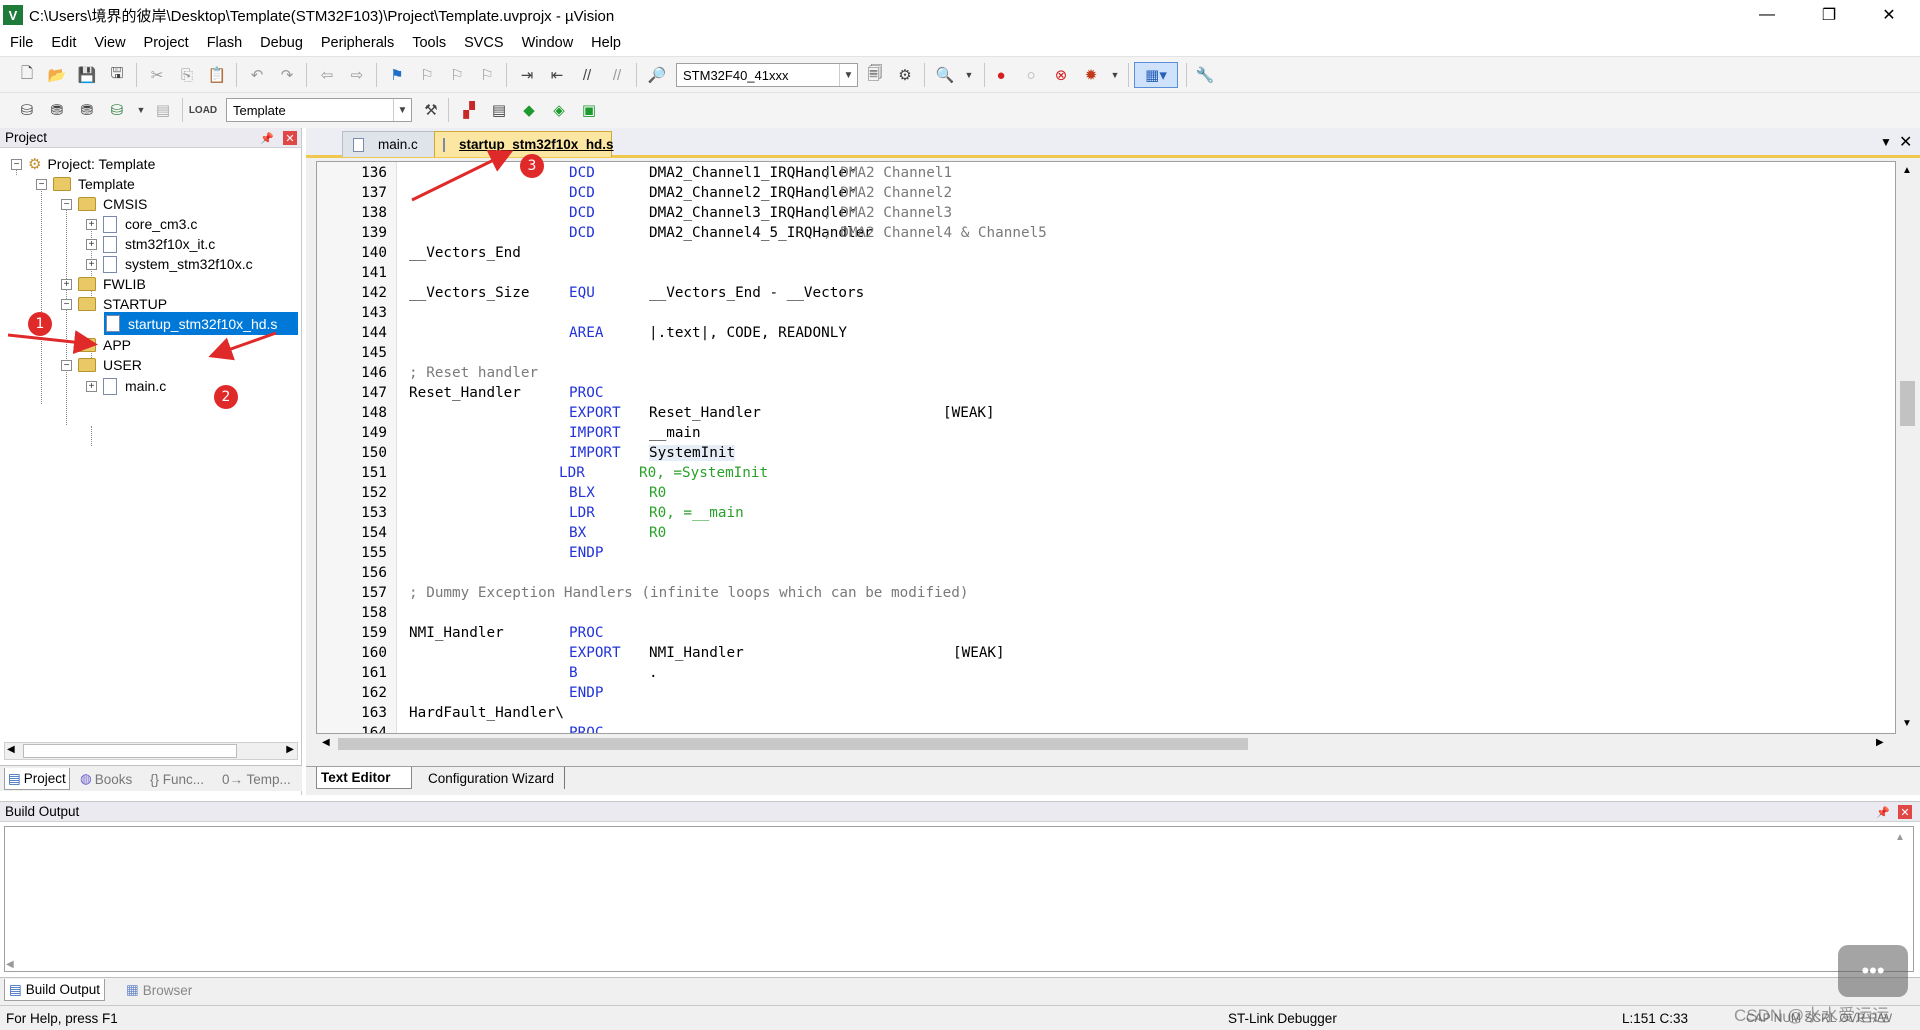 The height and width of the screenshot is (1030, 1920). What do you see at coordinates (1907, 723) in the screenshot?
I see `scroll-down-icon: ▼` at bounding box center [1907, 723].